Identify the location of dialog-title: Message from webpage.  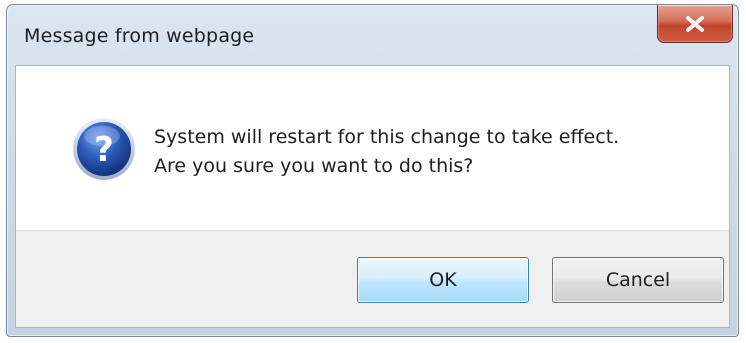
(139, 36).